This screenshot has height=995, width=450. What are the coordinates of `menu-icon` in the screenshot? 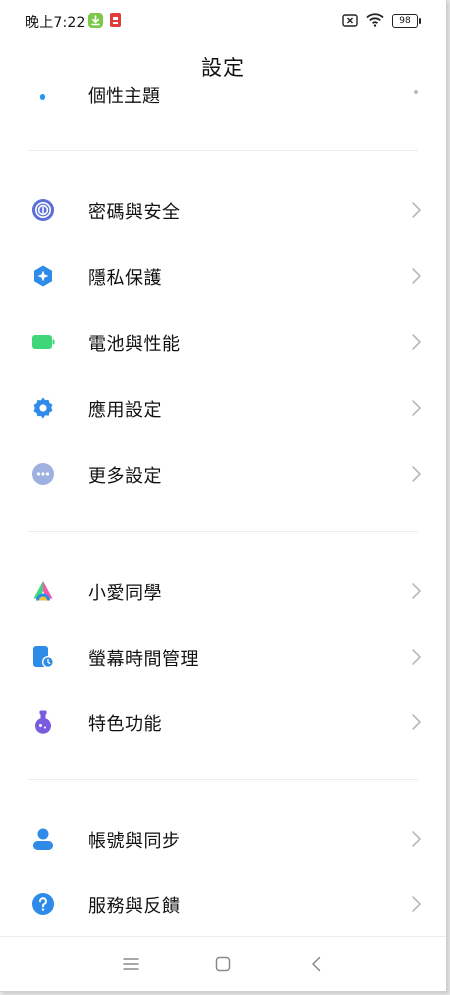 It's located at (131, 964).